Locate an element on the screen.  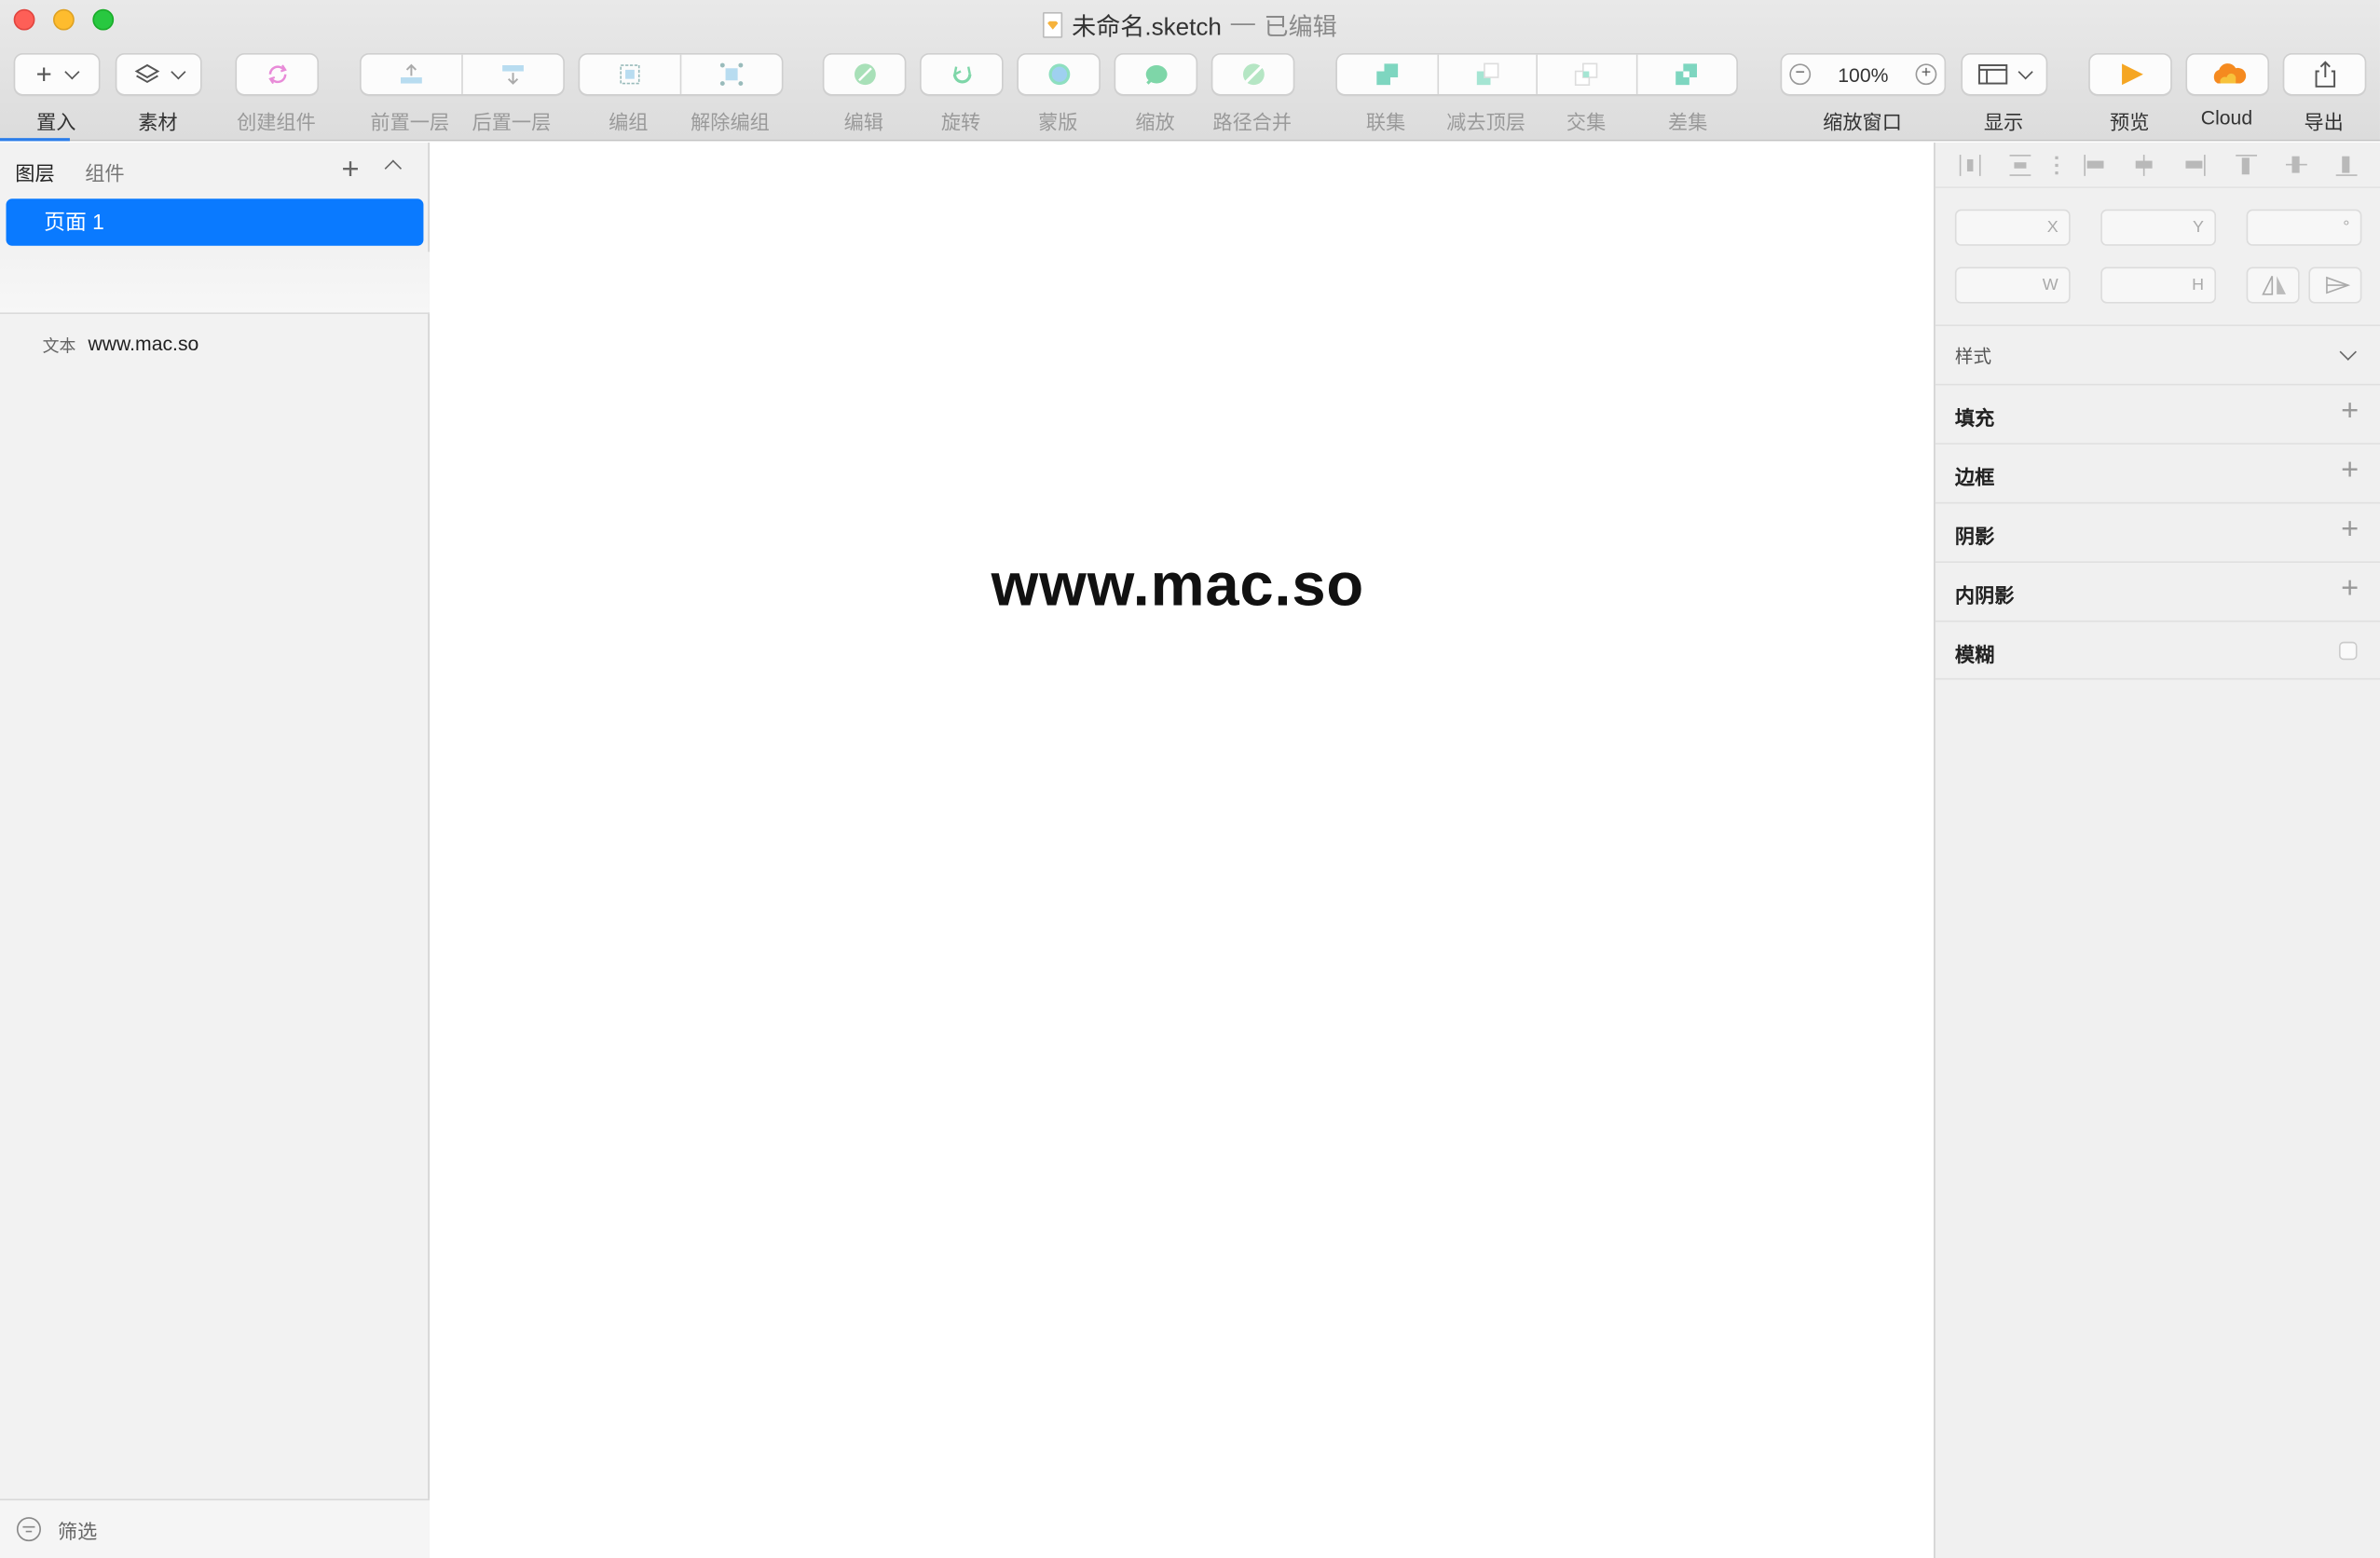
filter-icon is located at coordinates (28, 1529).